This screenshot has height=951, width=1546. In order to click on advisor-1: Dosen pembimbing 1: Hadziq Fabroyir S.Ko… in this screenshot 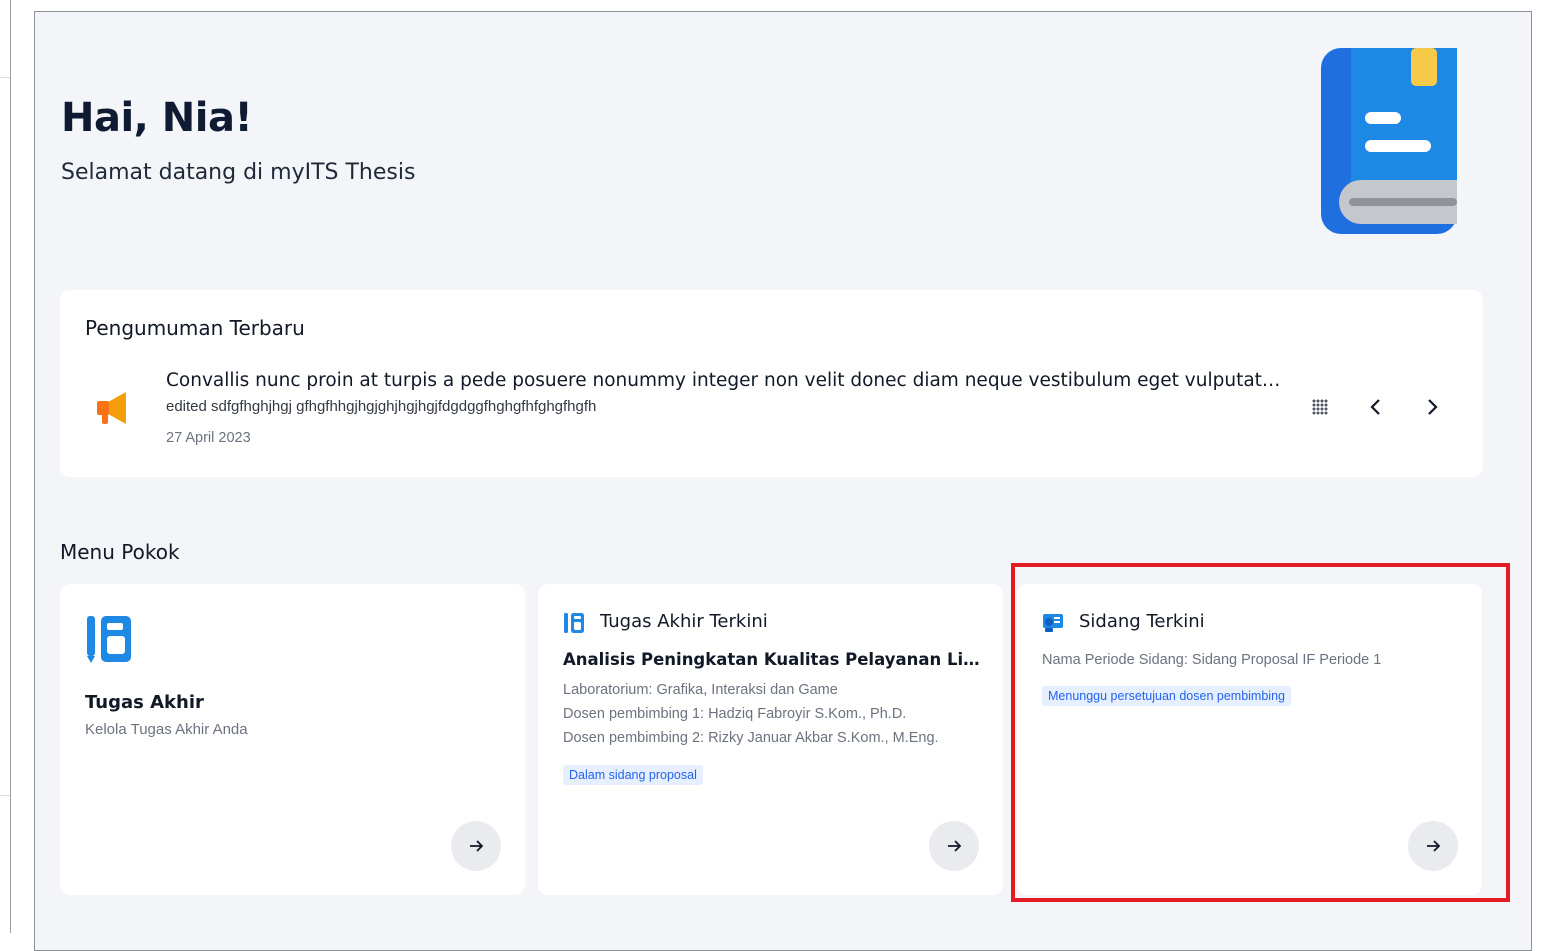, I will do `click(735, 714)`.